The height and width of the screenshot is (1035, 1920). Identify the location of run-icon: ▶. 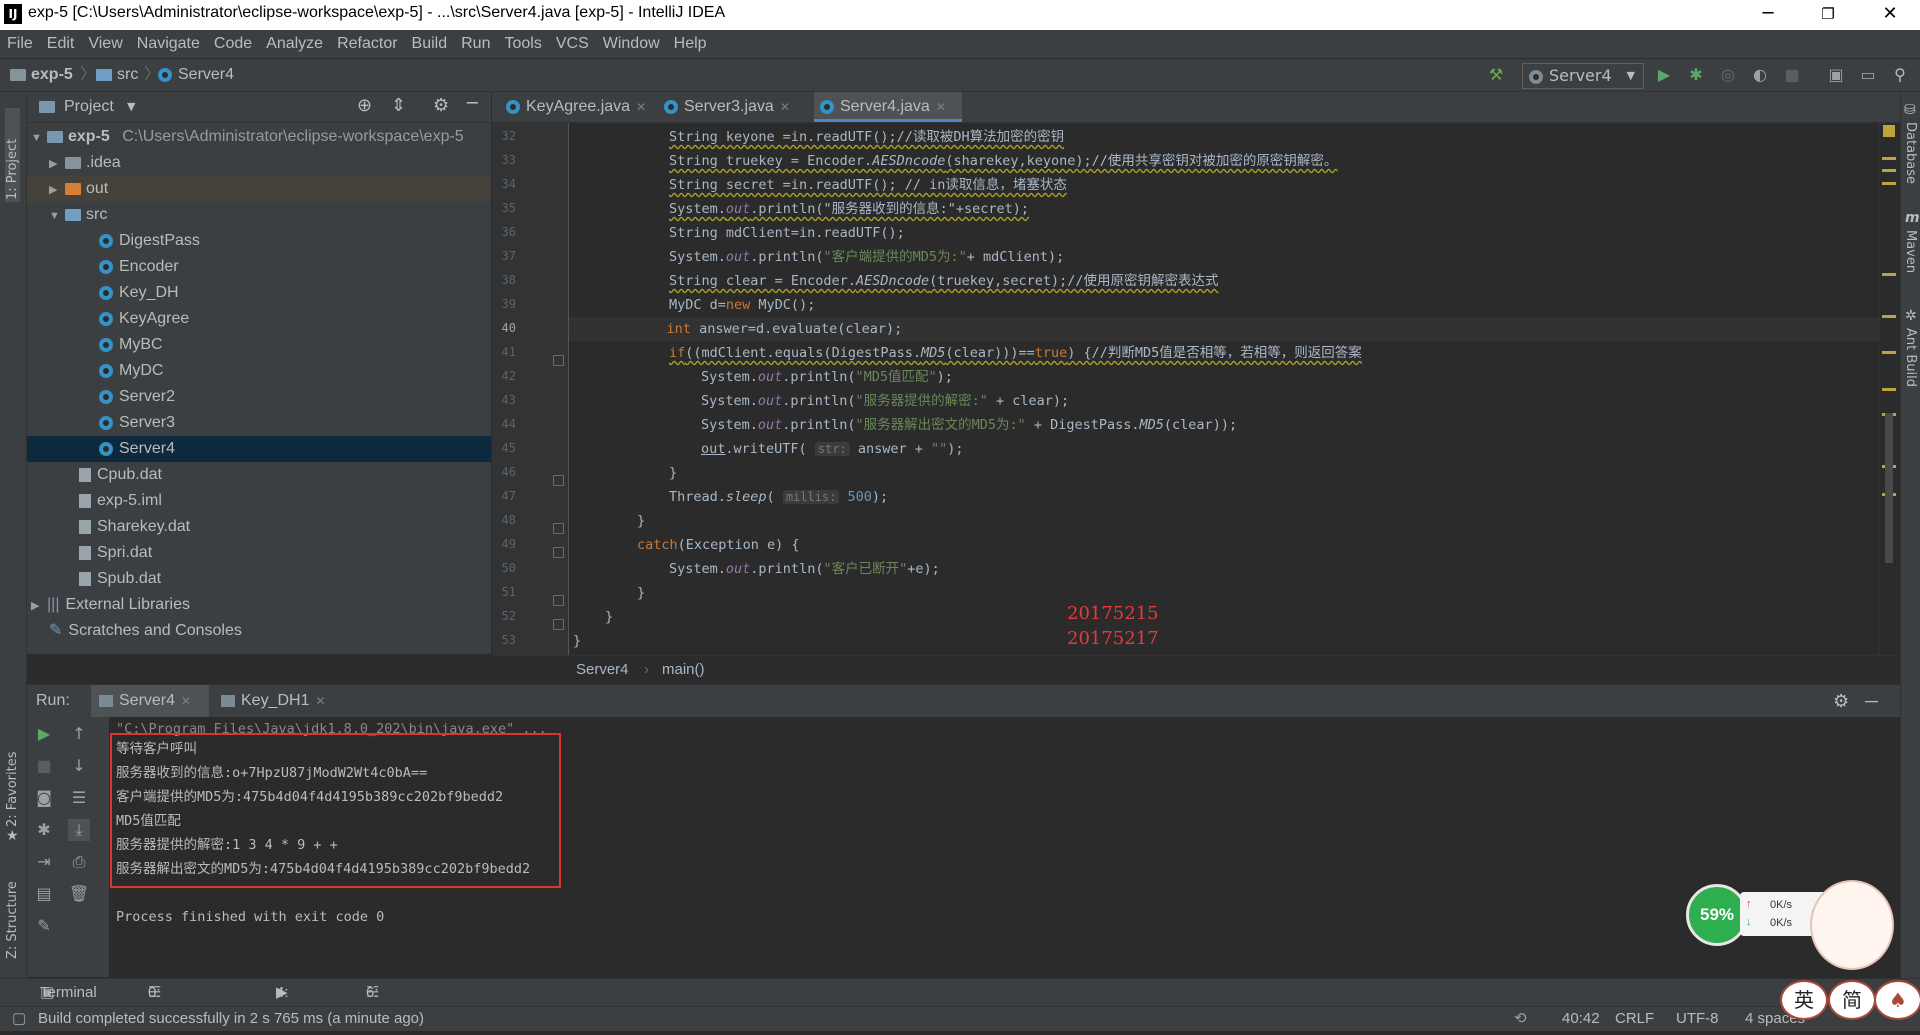
(1664, 75).